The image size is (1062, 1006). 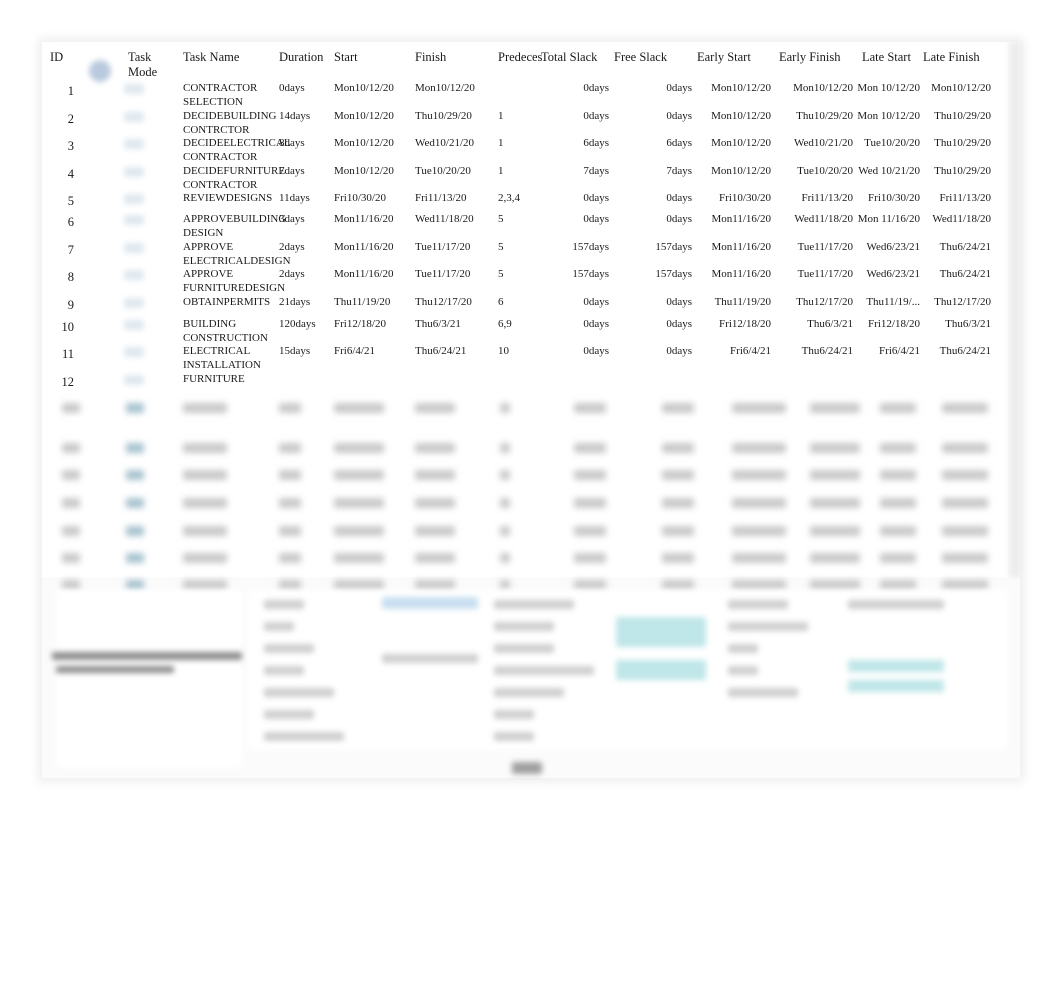 I want to click on cell-task-name: DECIDEFURNITURE CONTRACTOR, so click(x=234, y=178).